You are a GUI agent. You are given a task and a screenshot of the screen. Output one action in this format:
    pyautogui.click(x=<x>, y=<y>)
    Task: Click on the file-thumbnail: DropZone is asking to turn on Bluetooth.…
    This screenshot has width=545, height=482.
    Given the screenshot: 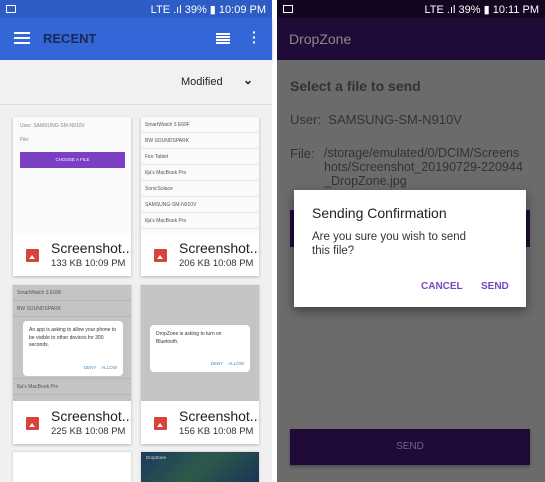 What is the action you would take?
    pyautogui.click(x=200, y=343)
    